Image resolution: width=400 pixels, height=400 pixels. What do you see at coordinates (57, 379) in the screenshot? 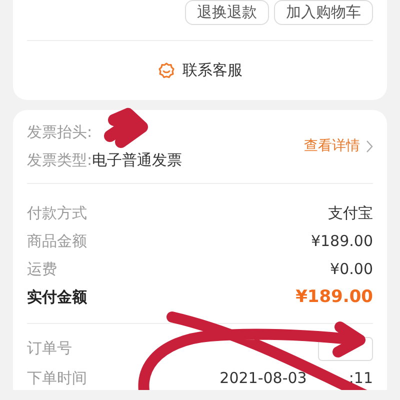
I see `order-time-label: 下单时间` at bounding box center [57, 379].